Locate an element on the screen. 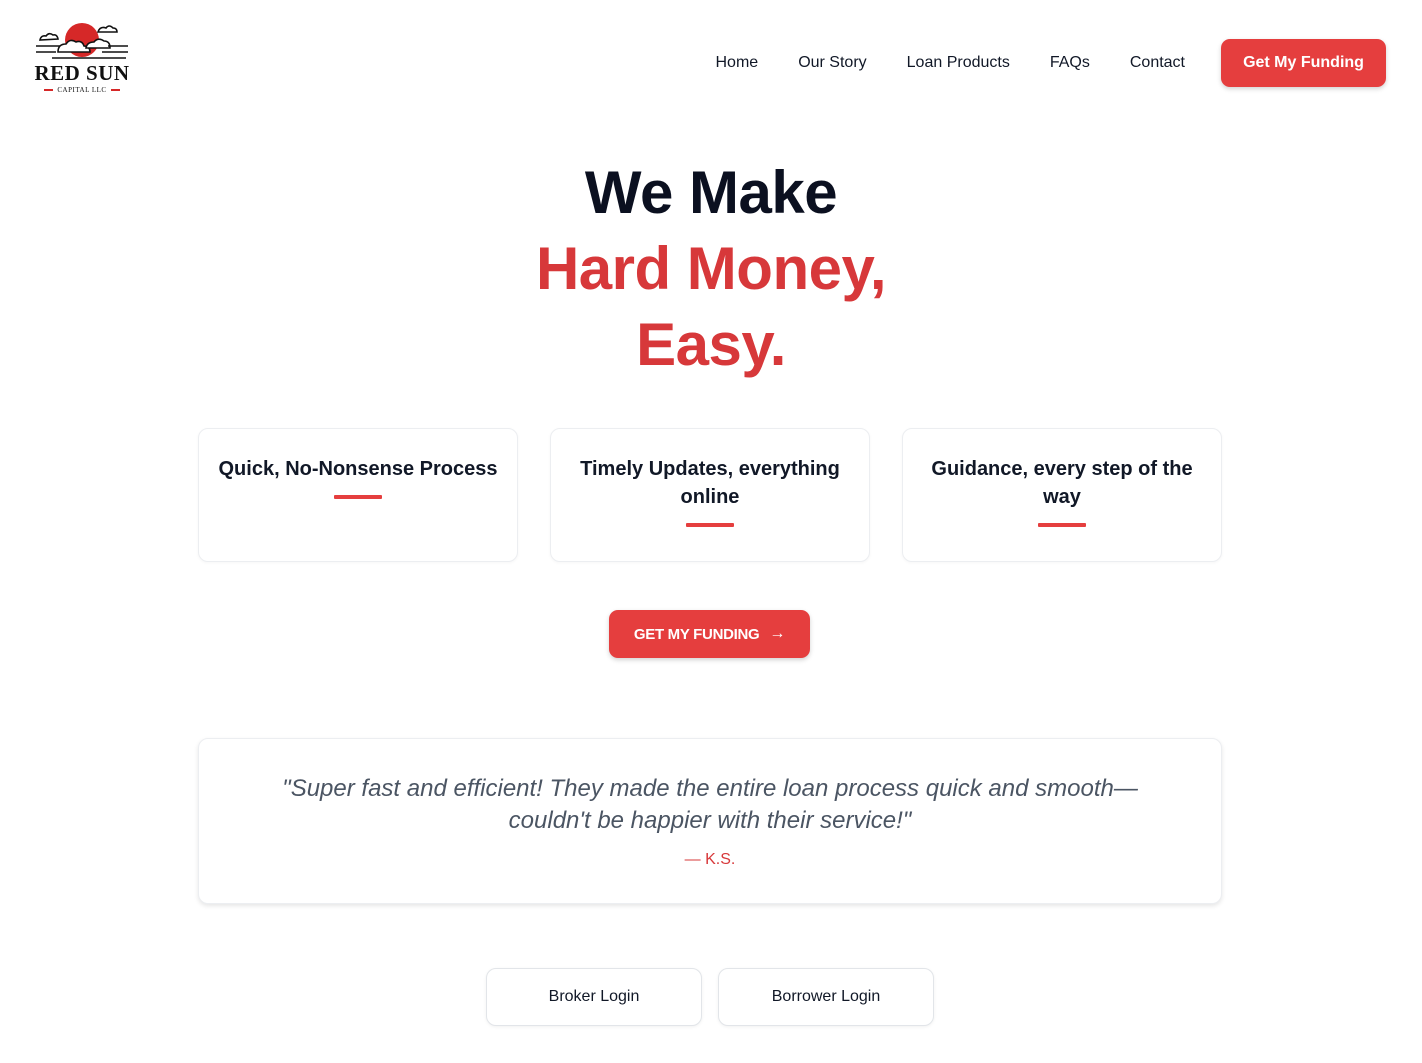 Image resolution: width=1422 pixels, height=1063 pixels. brand-subtitle-rule-left is located at coordinates (49, 90).